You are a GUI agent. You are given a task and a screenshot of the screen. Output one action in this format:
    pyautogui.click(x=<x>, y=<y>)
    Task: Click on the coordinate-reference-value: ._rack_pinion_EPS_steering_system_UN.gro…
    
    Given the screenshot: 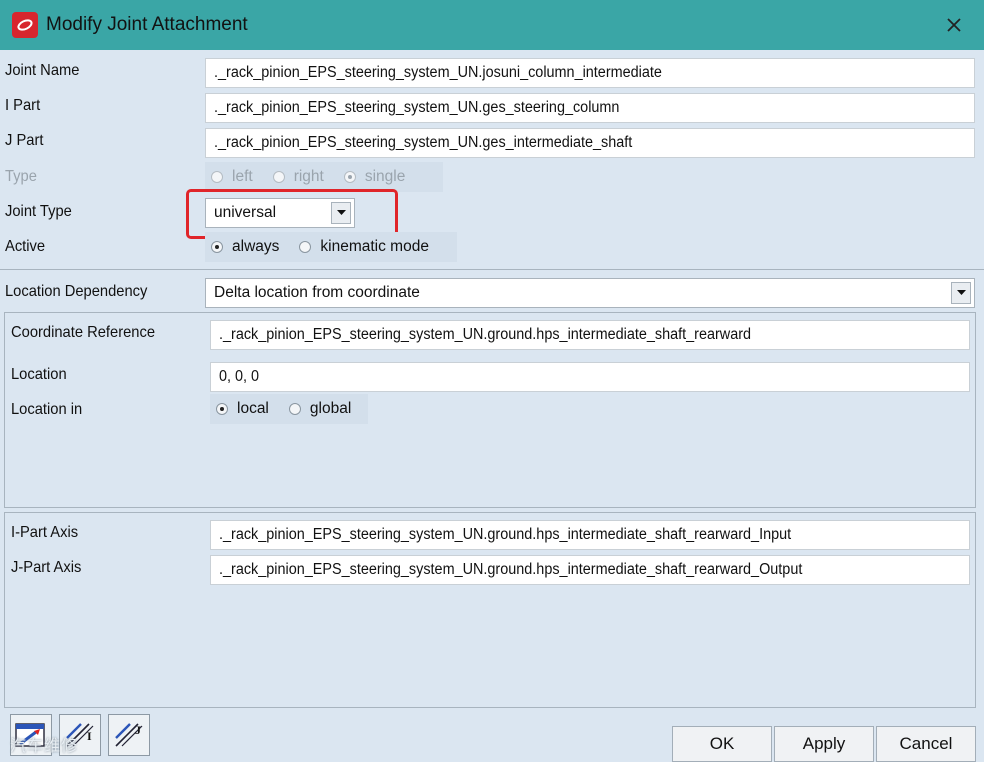 What is the action you would take?
    pyautogui.click(x=485, y=334)
    